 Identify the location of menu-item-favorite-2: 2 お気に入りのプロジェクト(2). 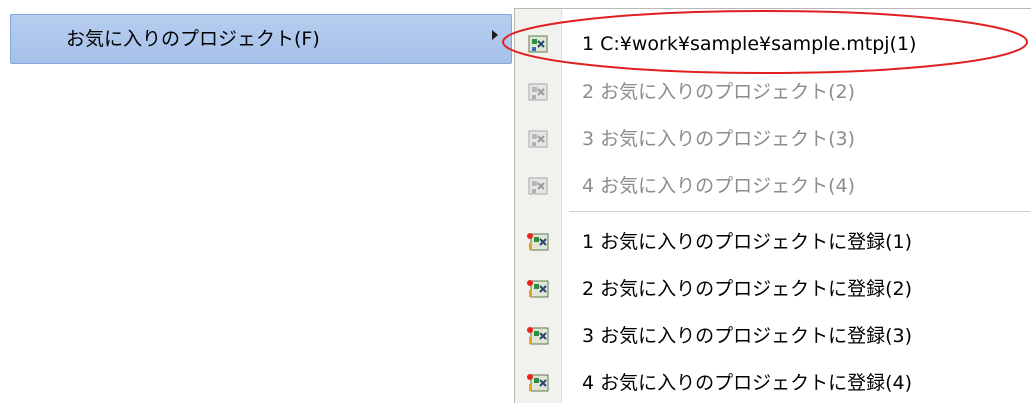
(772, 92).